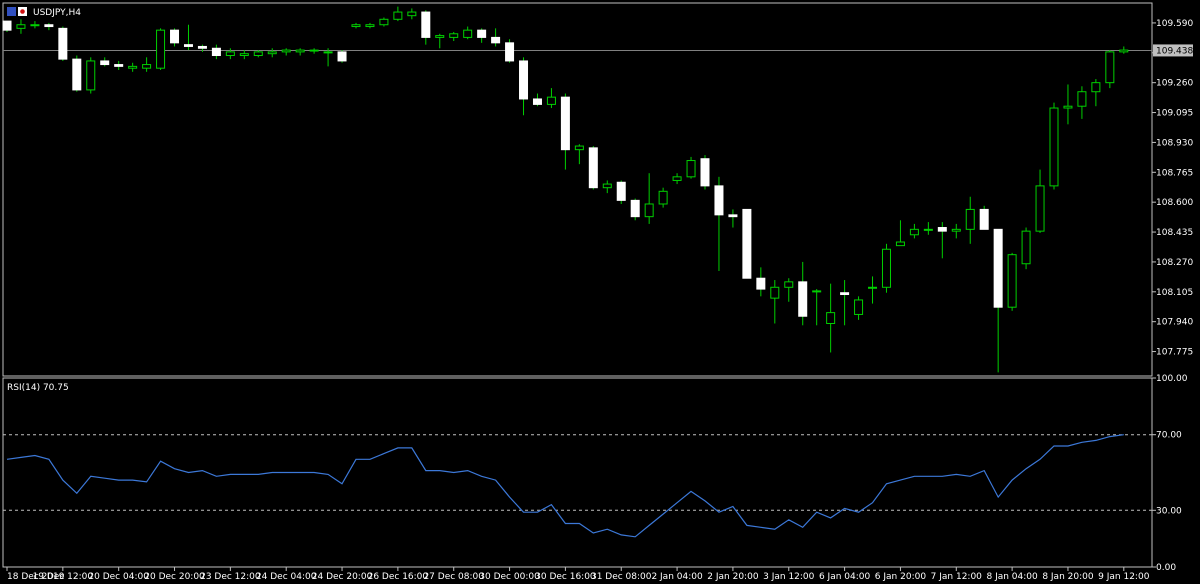 The width and height of the screenshot is (1200, 584). I want to click on time-tick-label: 6 Jan 04:00, so click(845, 577).